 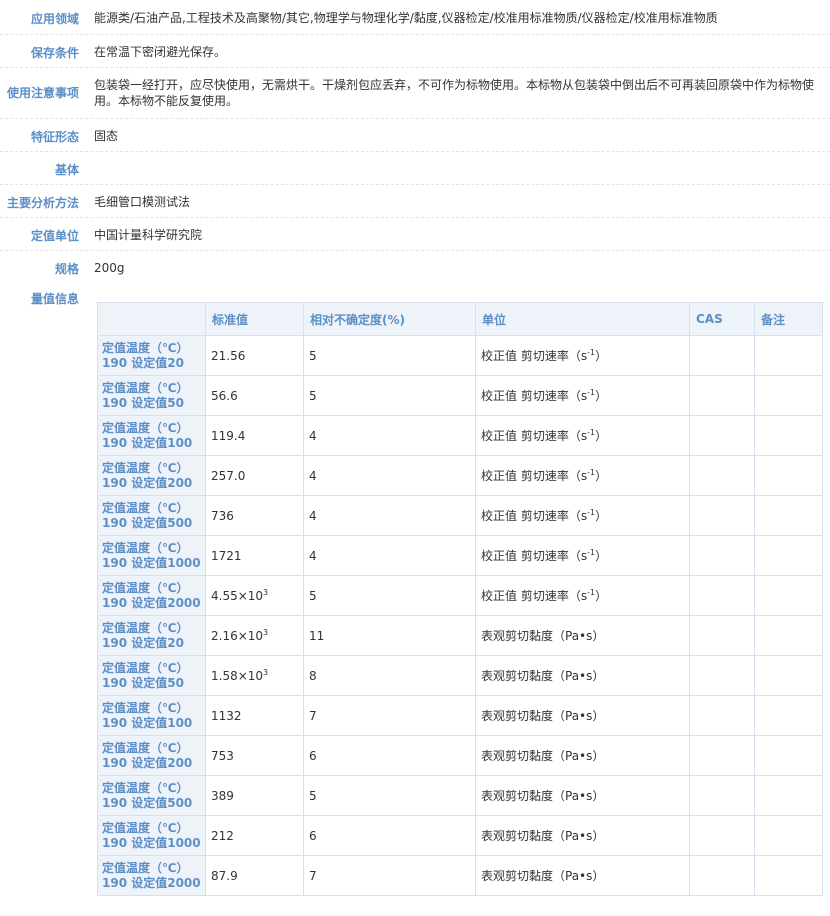 I want to click on standard-value-cell: 119.4, so click(x=254, y=435).